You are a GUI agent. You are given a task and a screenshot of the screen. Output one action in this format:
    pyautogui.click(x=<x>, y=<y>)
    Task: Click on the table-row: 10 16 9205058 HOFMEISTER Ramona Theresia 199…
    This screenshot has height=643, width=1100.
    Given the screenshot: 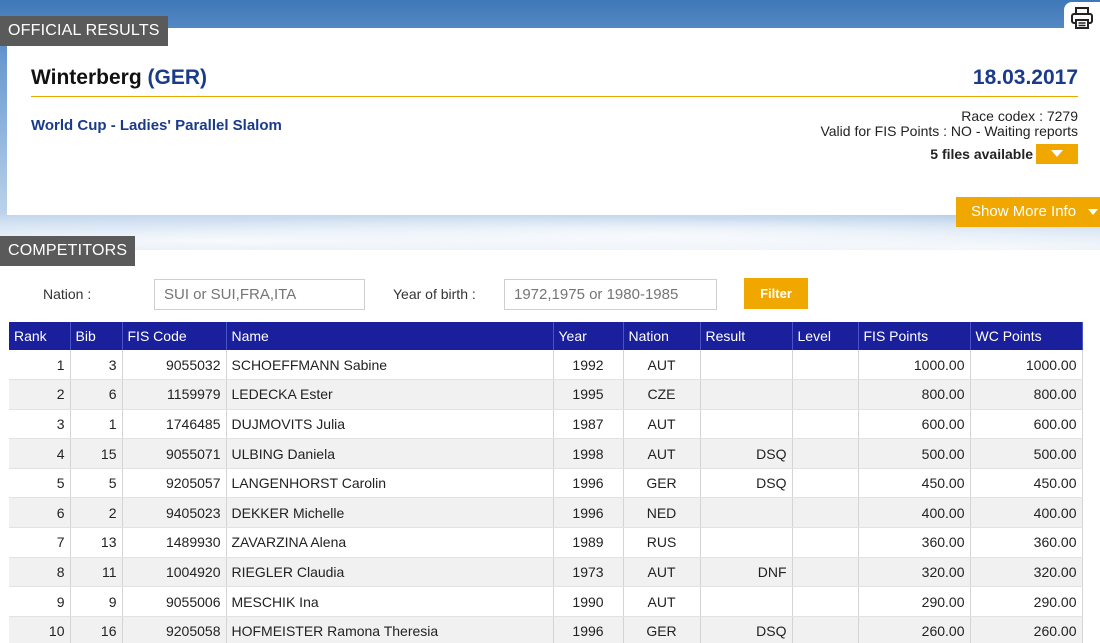 What is the action you would take?
    pyautogui.click(x=546, y=629)
    